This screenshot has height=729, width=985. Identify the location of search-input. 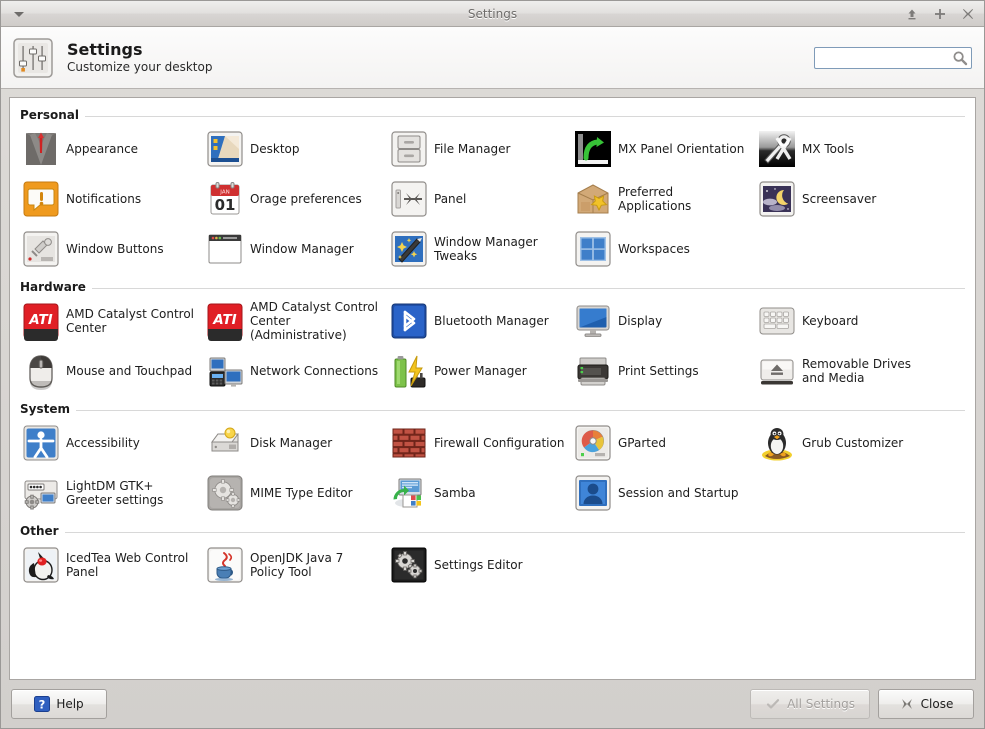
(893, 57).